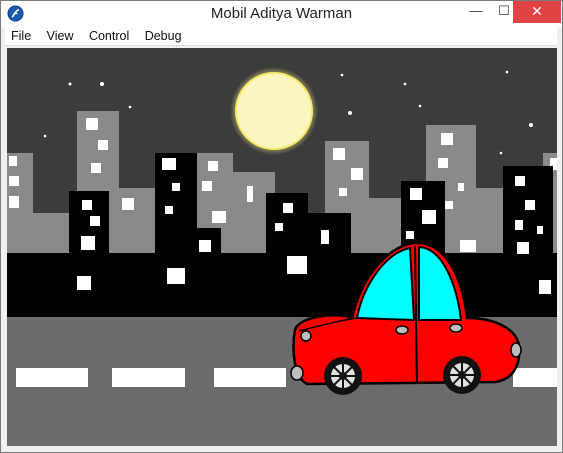 This screenshot has height=453, width=563. What do you see at coordinates (281, 36) in the screenshot?
I see `menu-bar: File View Control Debug` at bounding box center [281, 36].